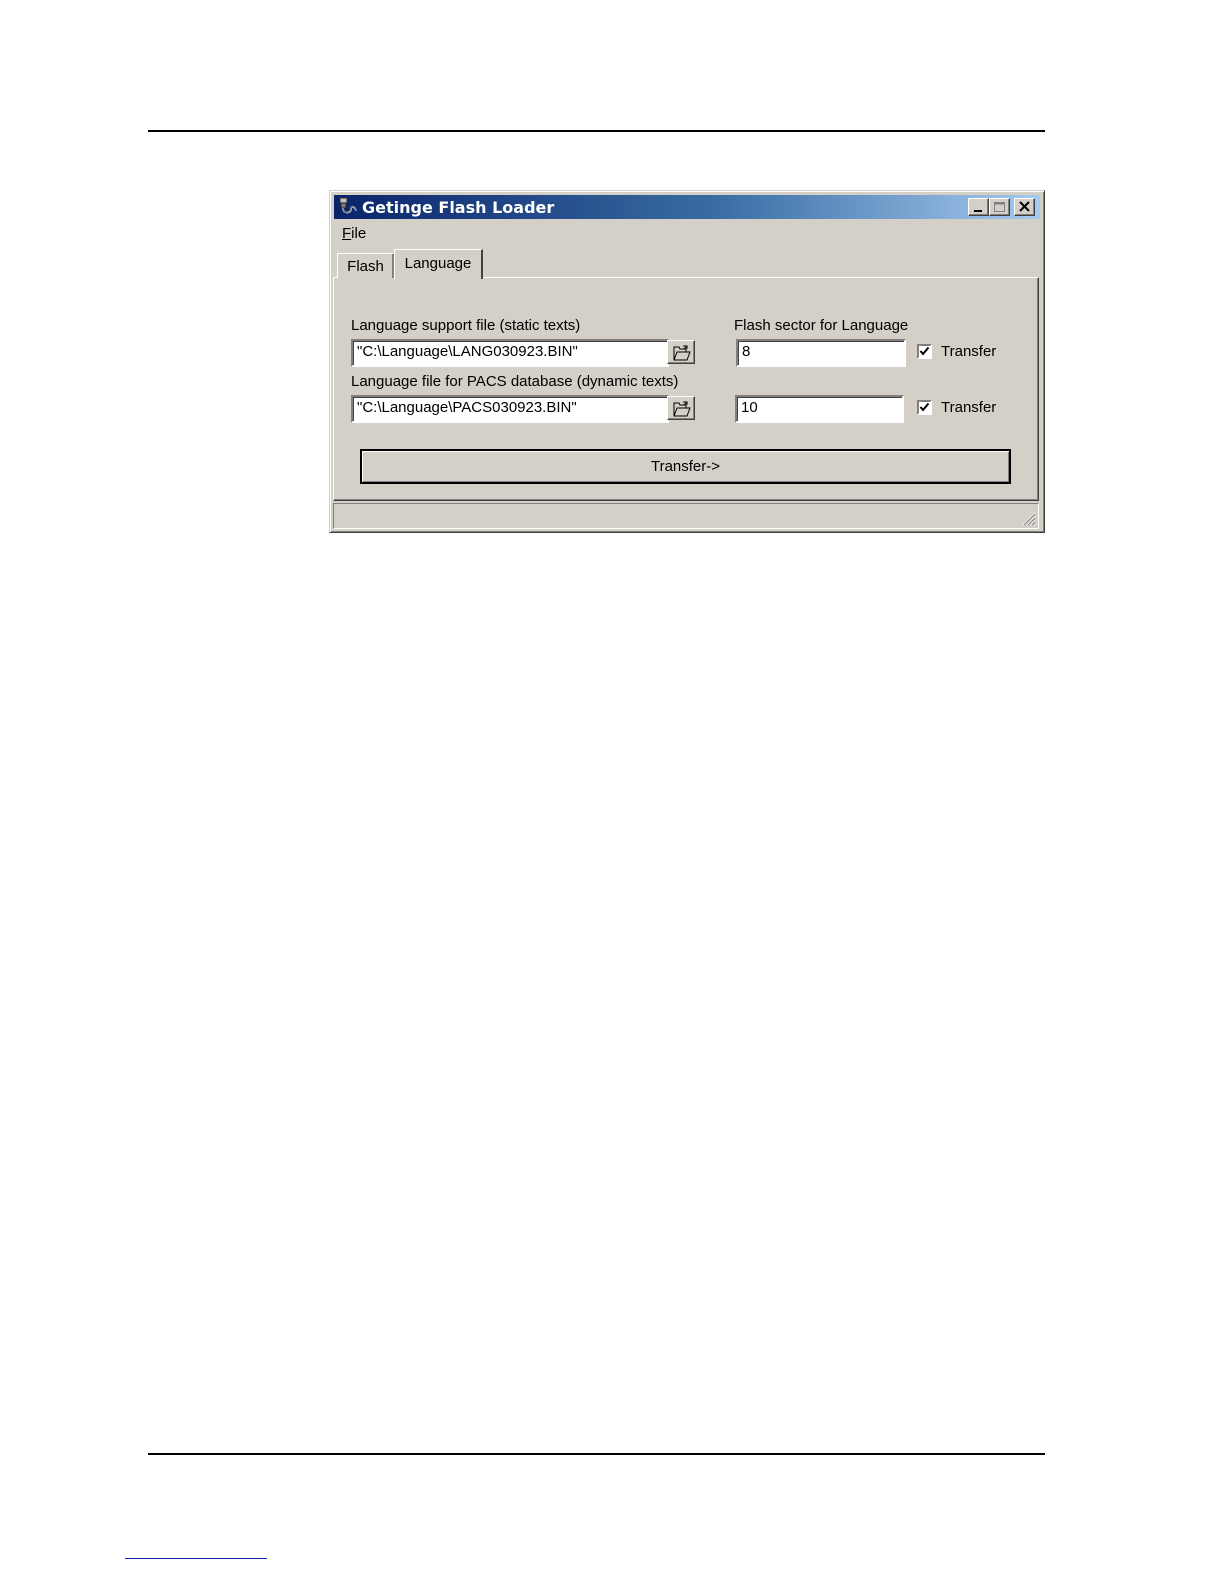 The width and height of the screenshot is (1224, 1584). I want to click on static-file-input: "C:\Language\LANG030923.BIN", so click(510, 353).